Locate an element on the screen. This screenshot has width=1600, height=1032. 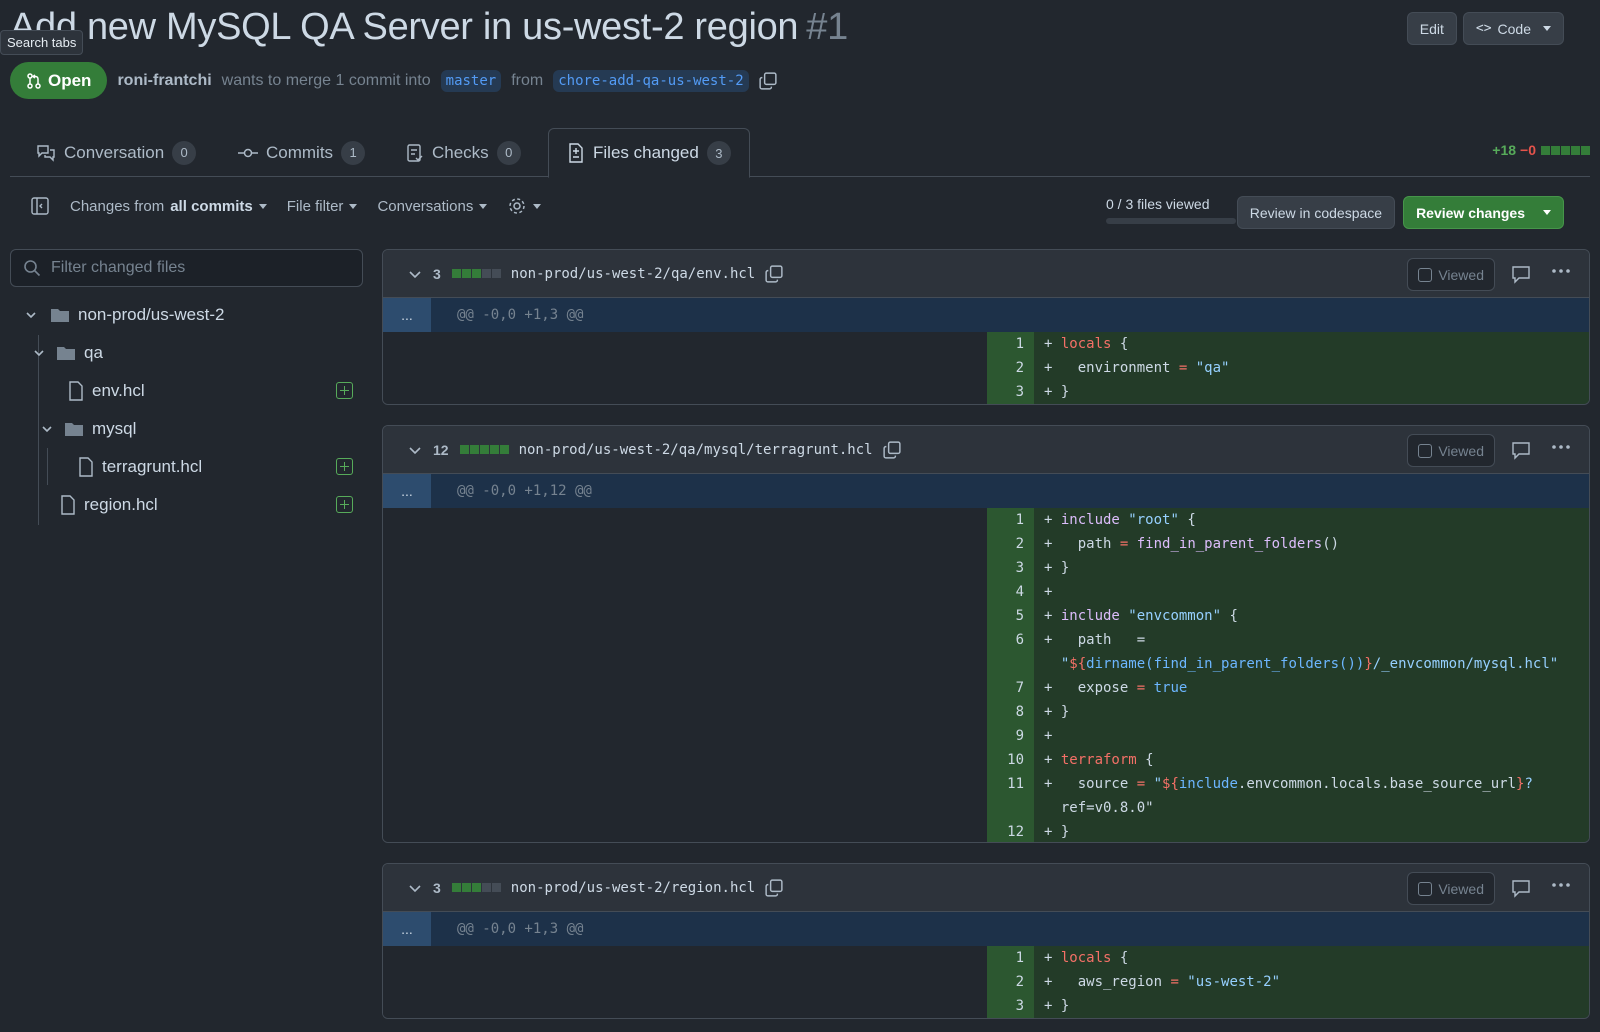
settings-dropdown is located at coordinates (524, 206).